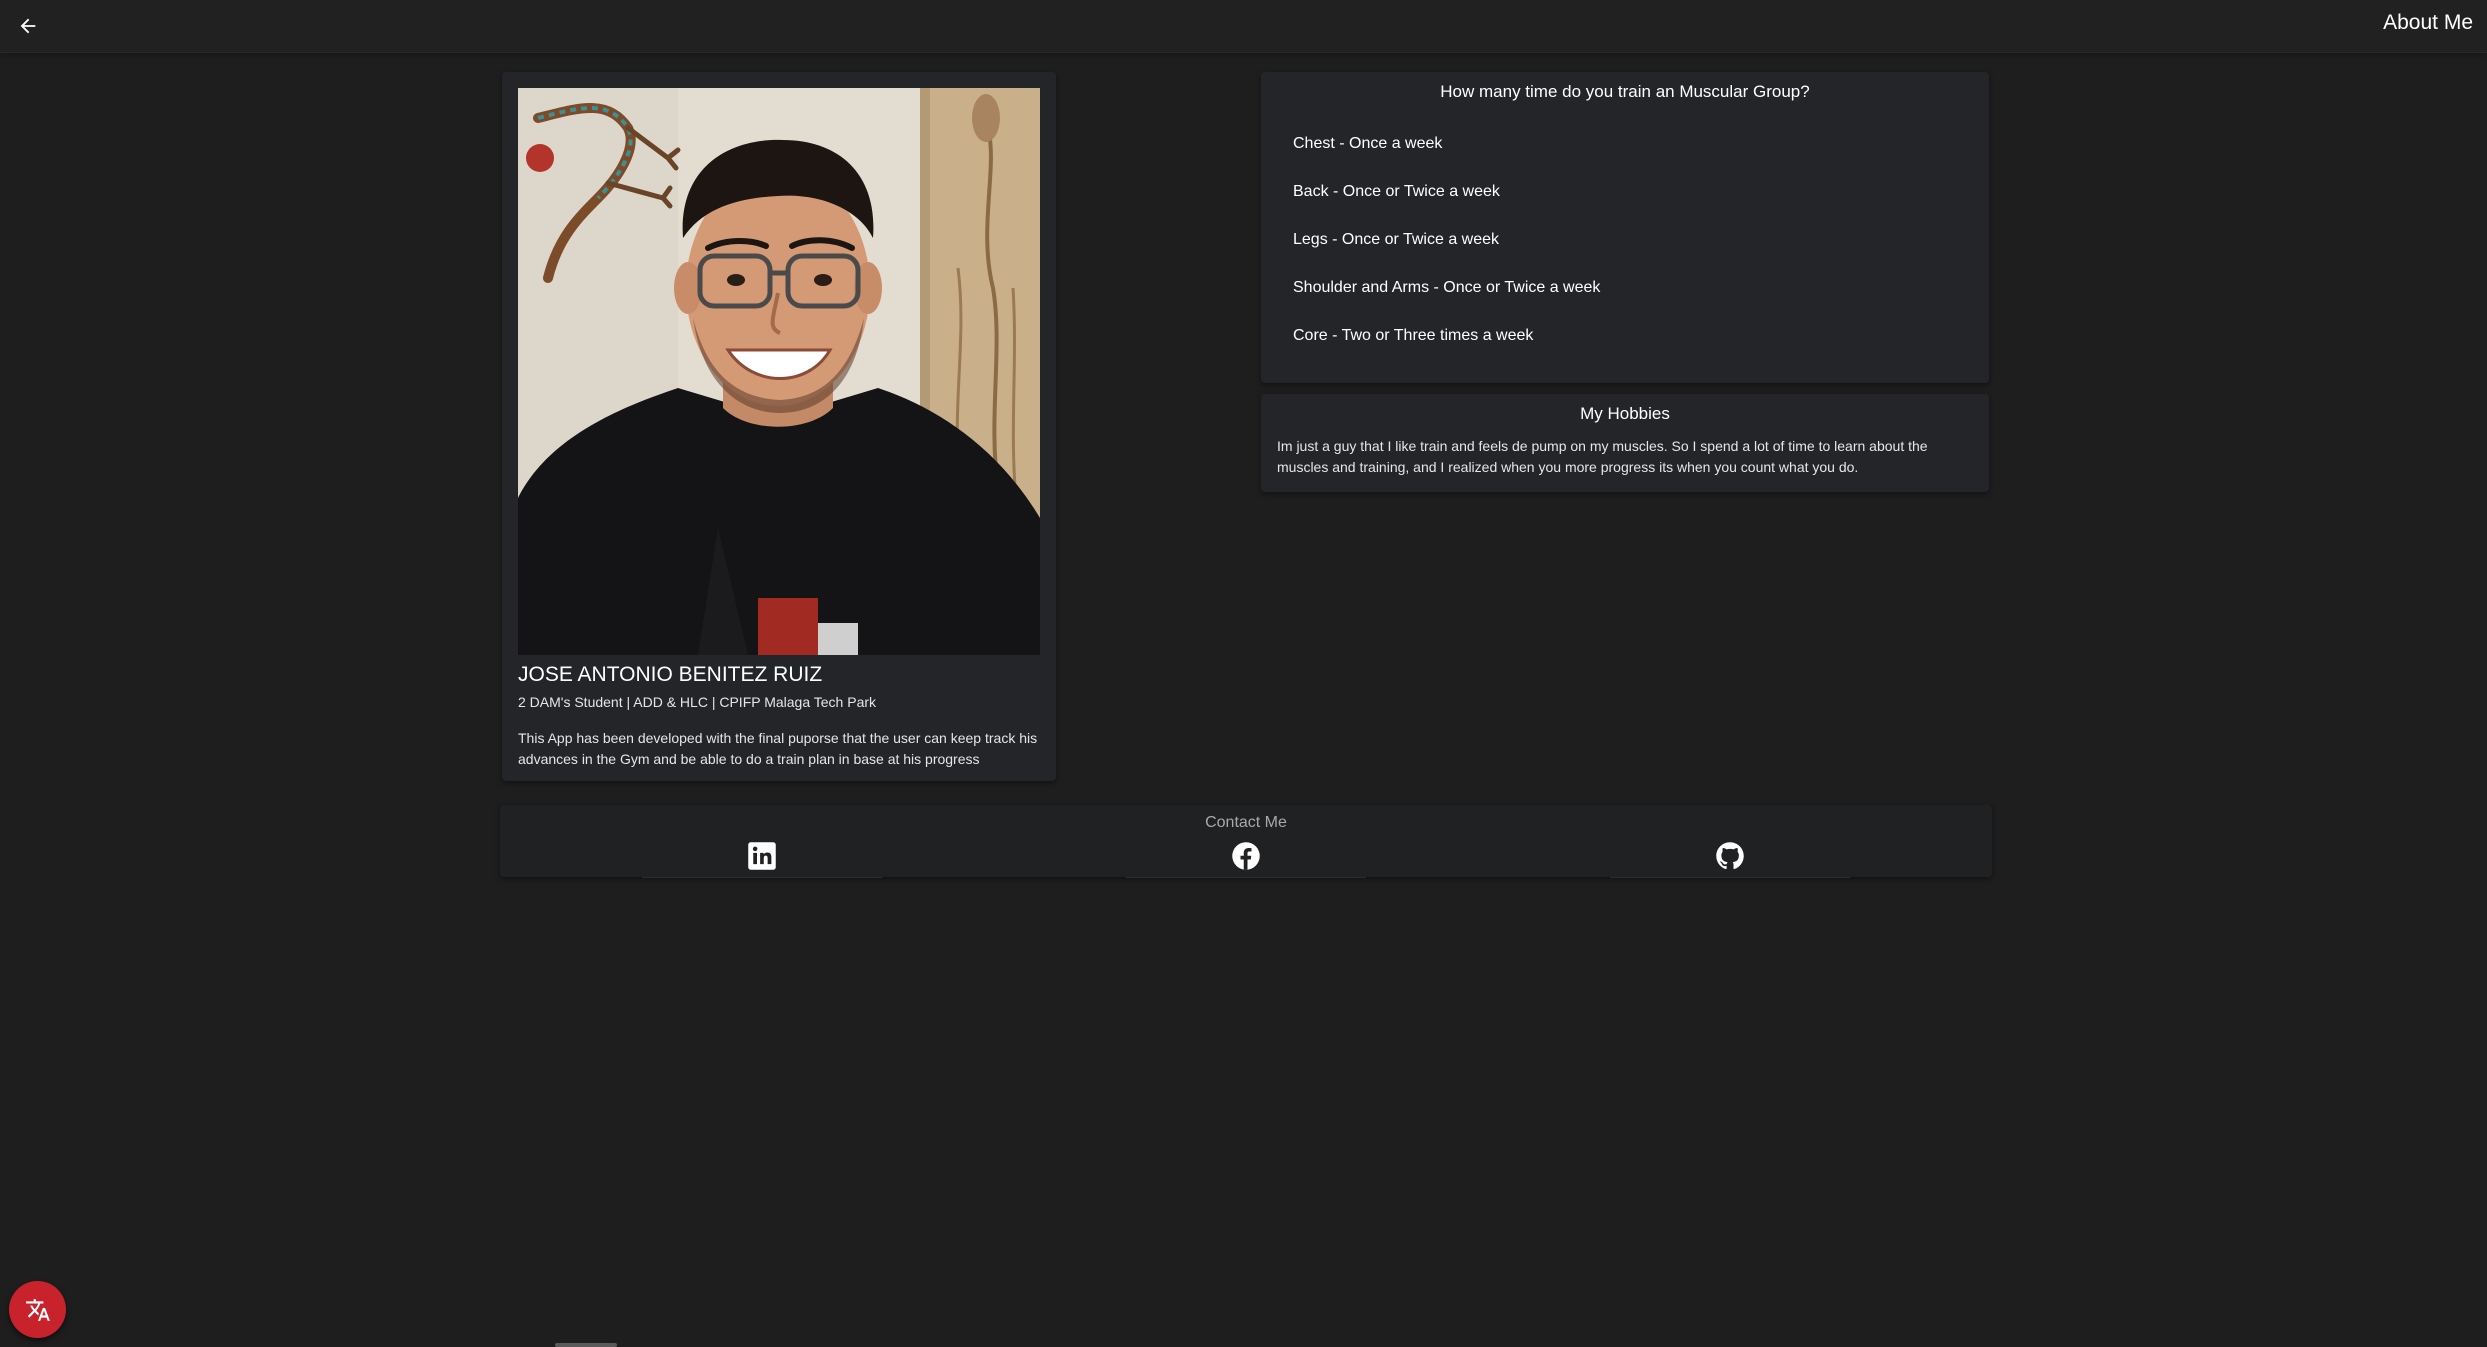 Image resolution: width=2487 pixels, height=1347 pixels. I want to click on github-link, so click(1730, 856).